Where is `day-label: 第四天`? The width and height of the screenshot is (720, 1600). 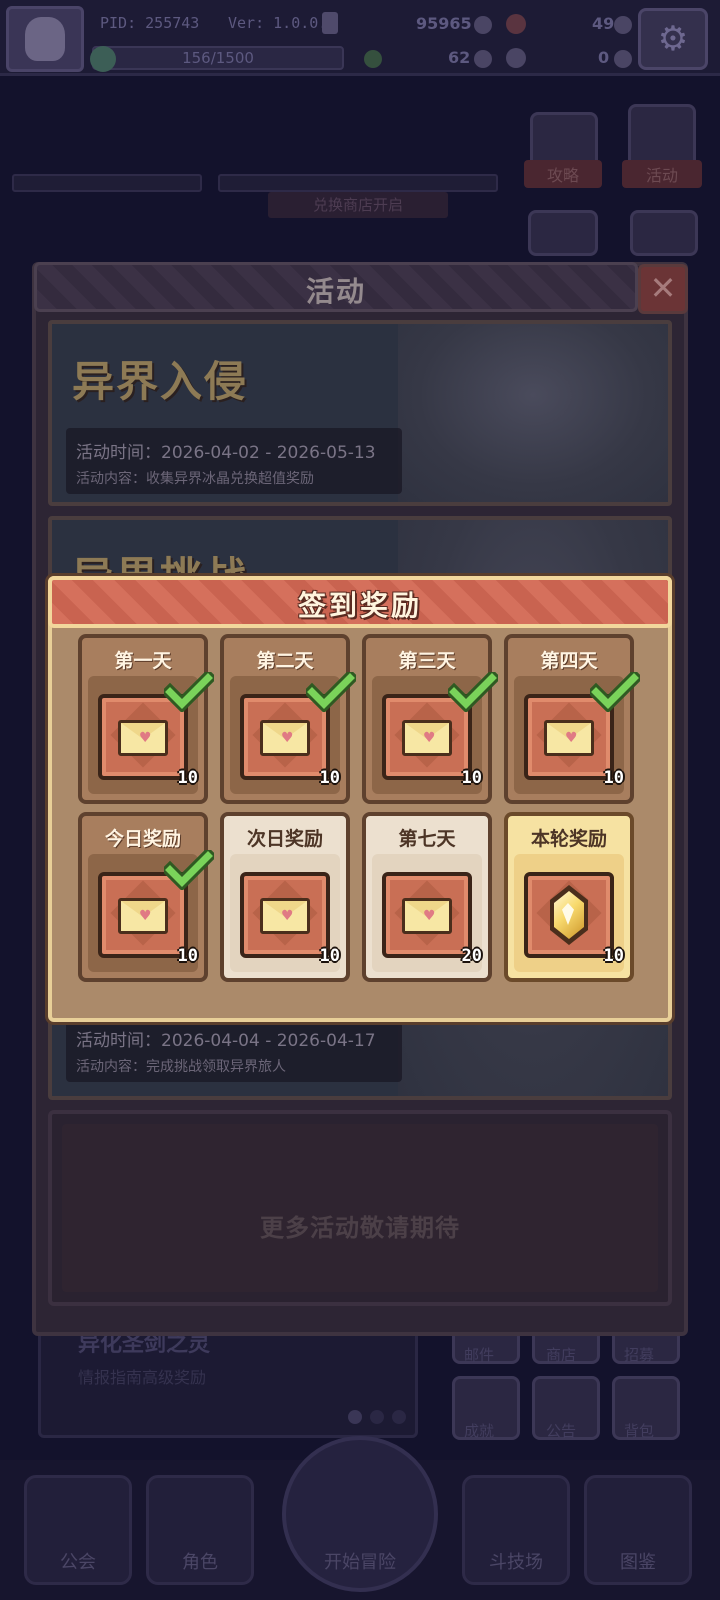 day-label: 第四天 is located at coordinates (569, 661).